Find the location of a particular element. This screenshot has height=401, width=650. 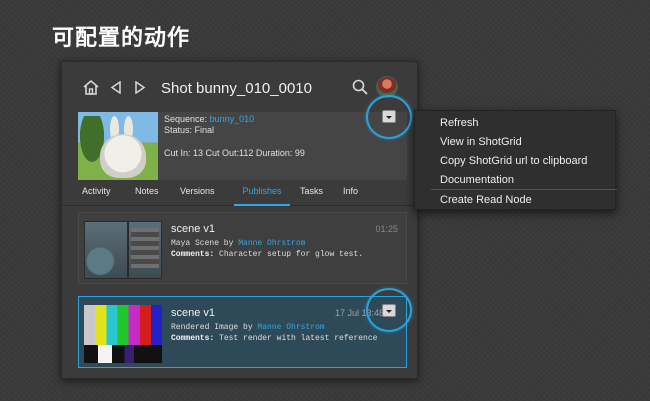

menu-item-view-in-shotgrid: View in ShotGrid is located at coordinates (481, 142).